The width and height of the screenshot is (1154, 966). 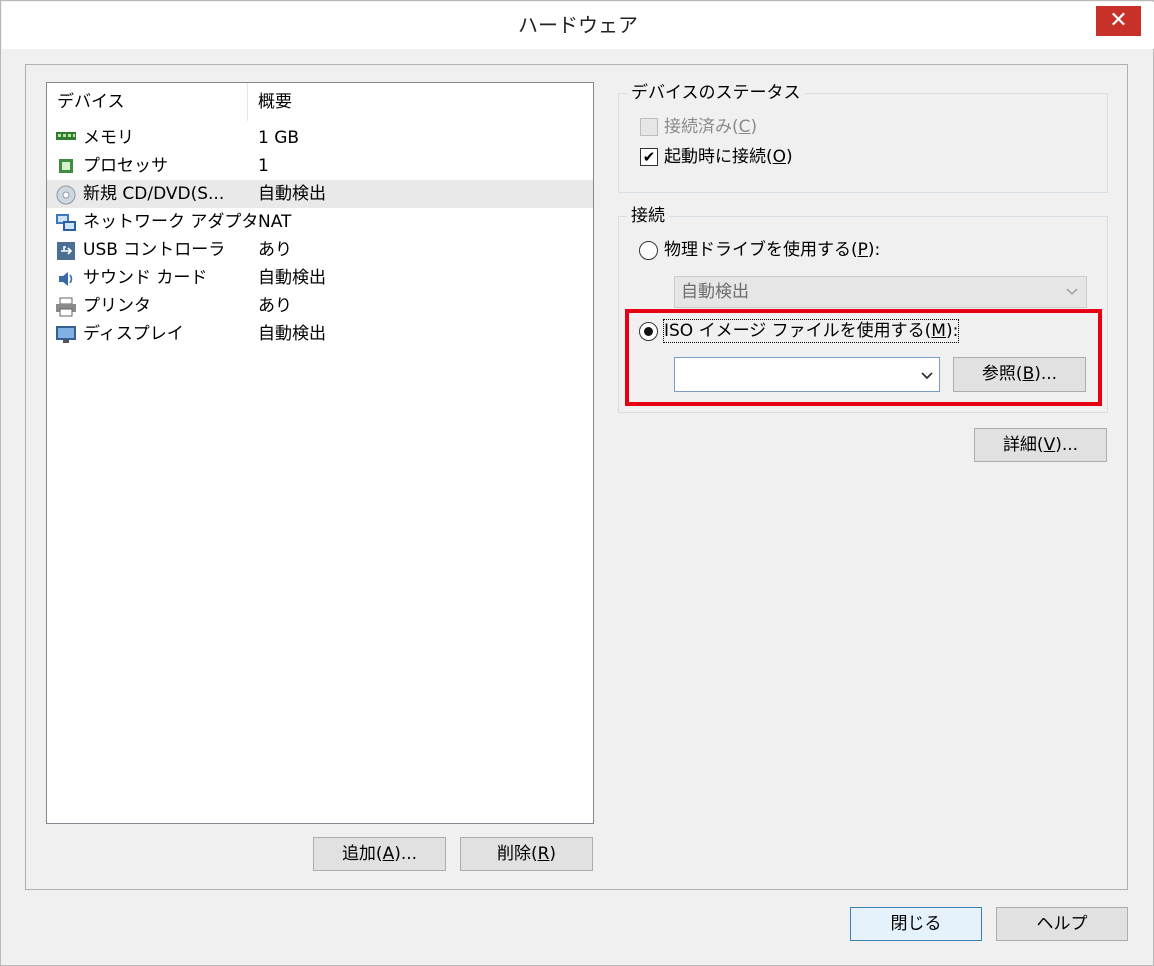 I want to click on physical-drive-value: 自動検出, so click(x=715, y=292).